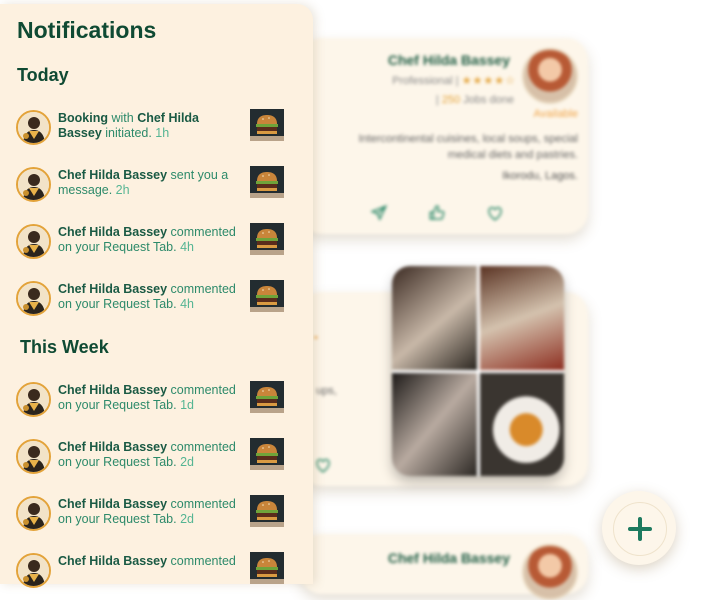 The image size is (704, 600). What do you see at coordinates (121, 190) in the screenshot?
I see `notification-time: 2h` at bounding box center [121, 190].